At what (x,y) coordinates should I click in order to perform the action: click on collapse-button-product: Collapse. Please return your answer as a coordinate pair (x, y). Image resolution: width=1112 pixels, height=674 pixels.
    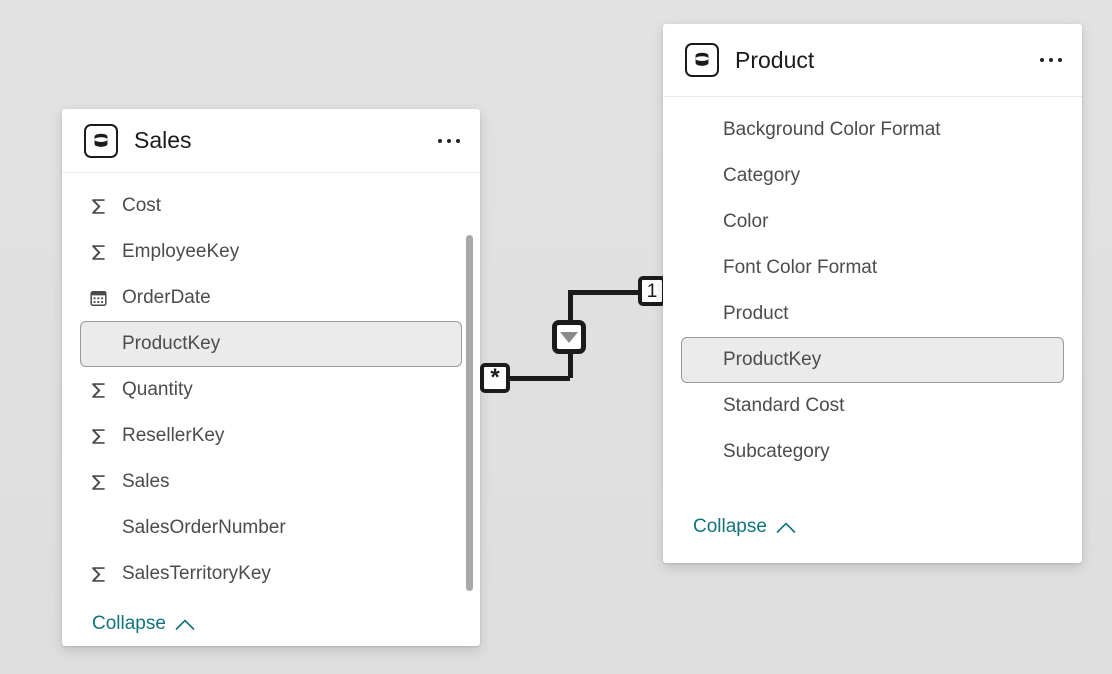
    Looking at the image, I should click on (872, 534).